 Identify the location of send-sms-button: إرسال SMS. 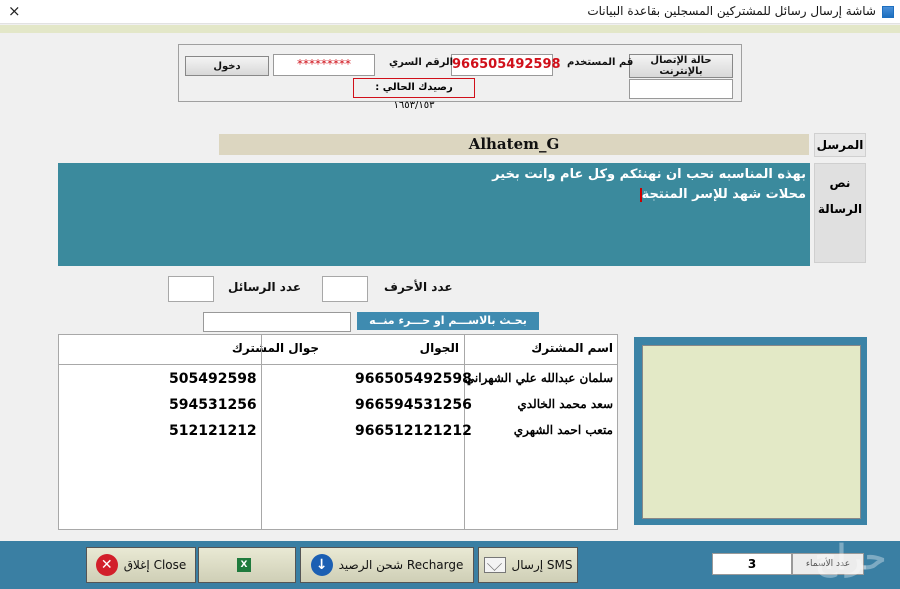
(528, 565).